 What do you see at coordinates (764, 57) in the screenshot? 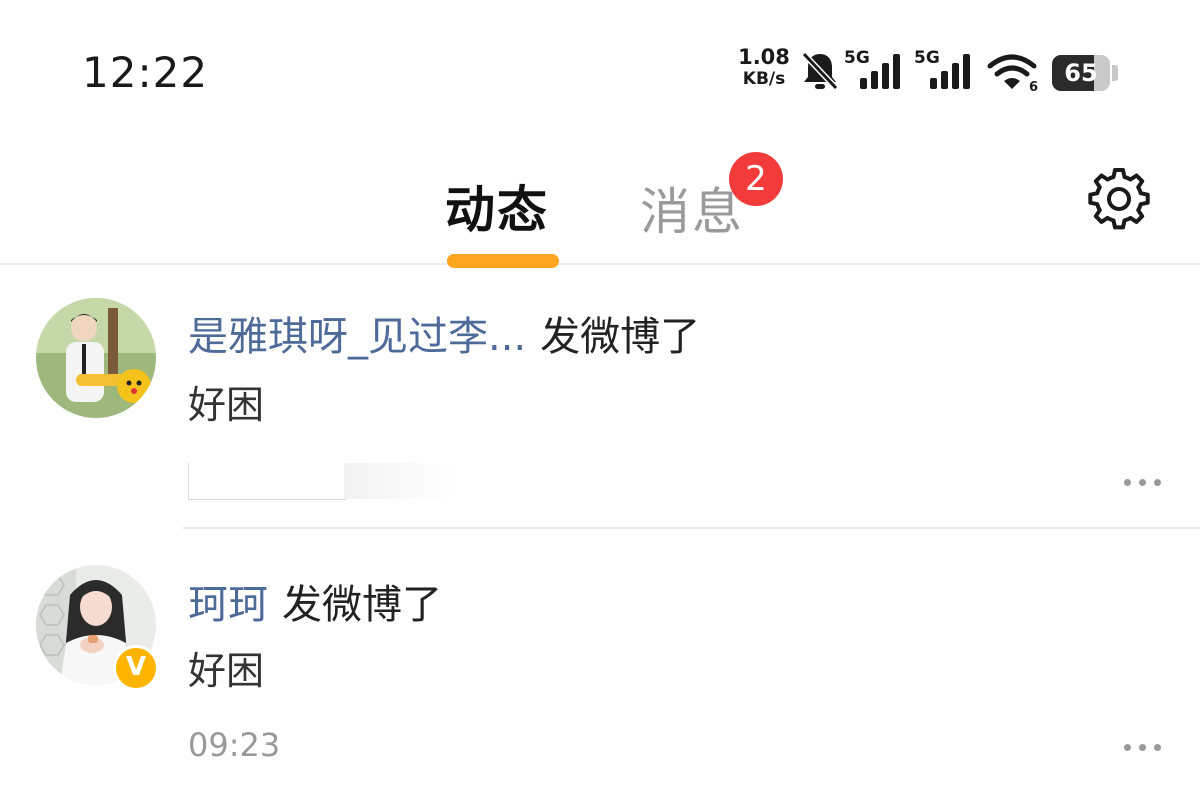
I see `net-speed-value: 1.08` at bounding box center [764, 57].